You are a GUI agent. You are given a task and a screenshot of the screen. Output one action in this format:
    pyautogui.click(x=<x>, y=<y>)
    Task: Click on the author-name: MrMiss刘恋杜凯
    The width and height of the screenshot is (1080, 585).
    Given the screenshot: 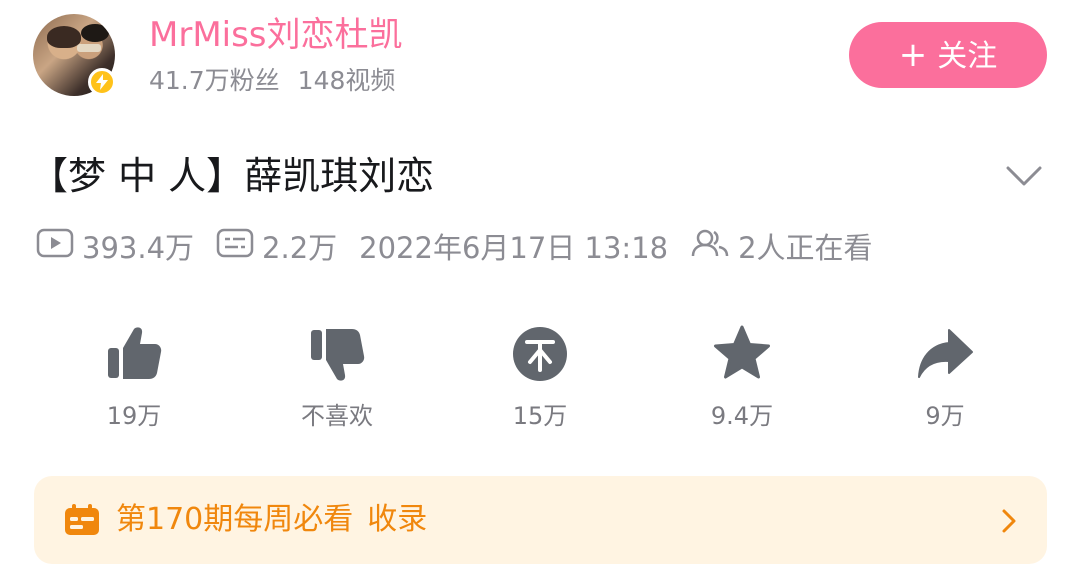 What is the action you would take?
    pyautogui.click(x=276, y=35)
    